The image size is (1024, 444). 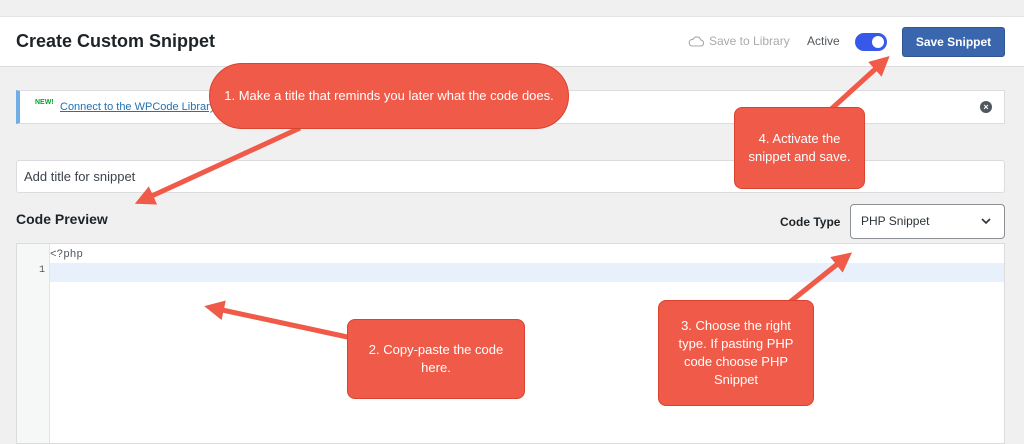 I want to click on dismiss-notice-icon: ×, so click(x=986, y=107).